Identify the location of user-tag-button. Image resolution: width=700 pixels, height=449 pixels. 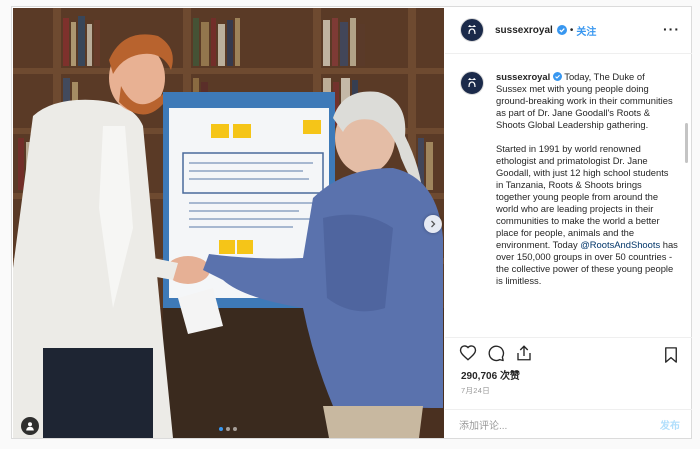
(30, 426).